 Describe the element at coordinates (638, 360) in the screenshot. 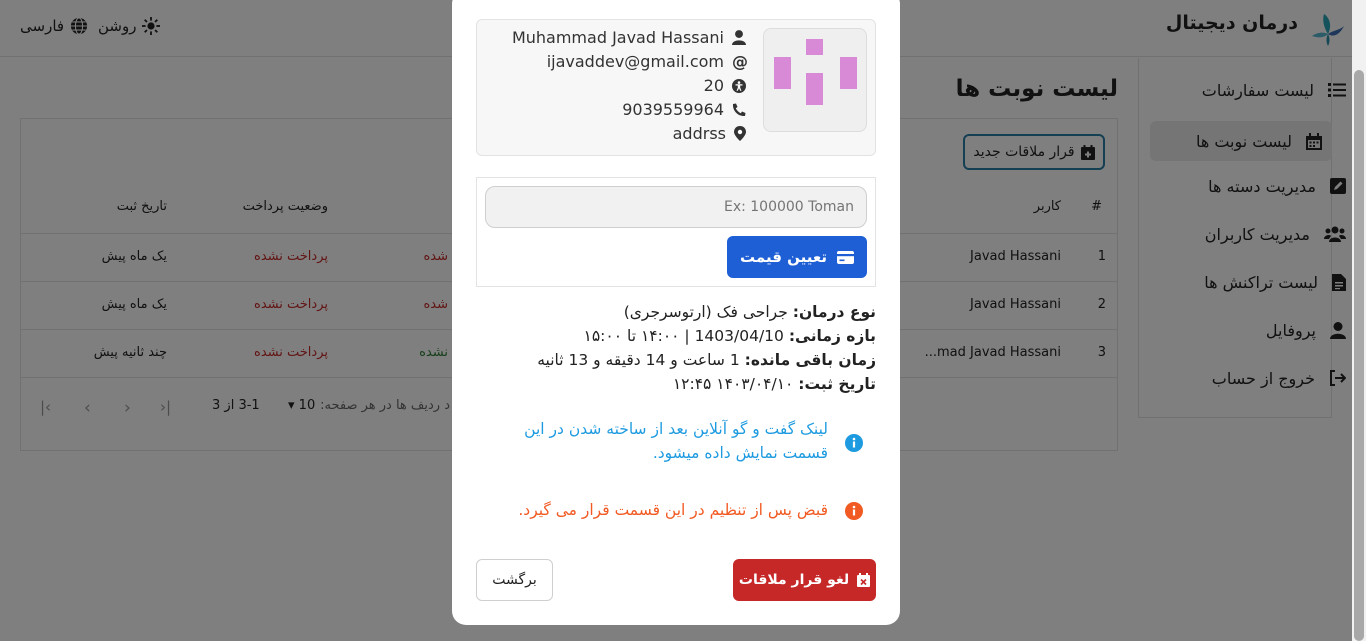

I see `remaining-time-value: 1 ساعت و 14 دقیقه و 13 ثانیه` at that location.